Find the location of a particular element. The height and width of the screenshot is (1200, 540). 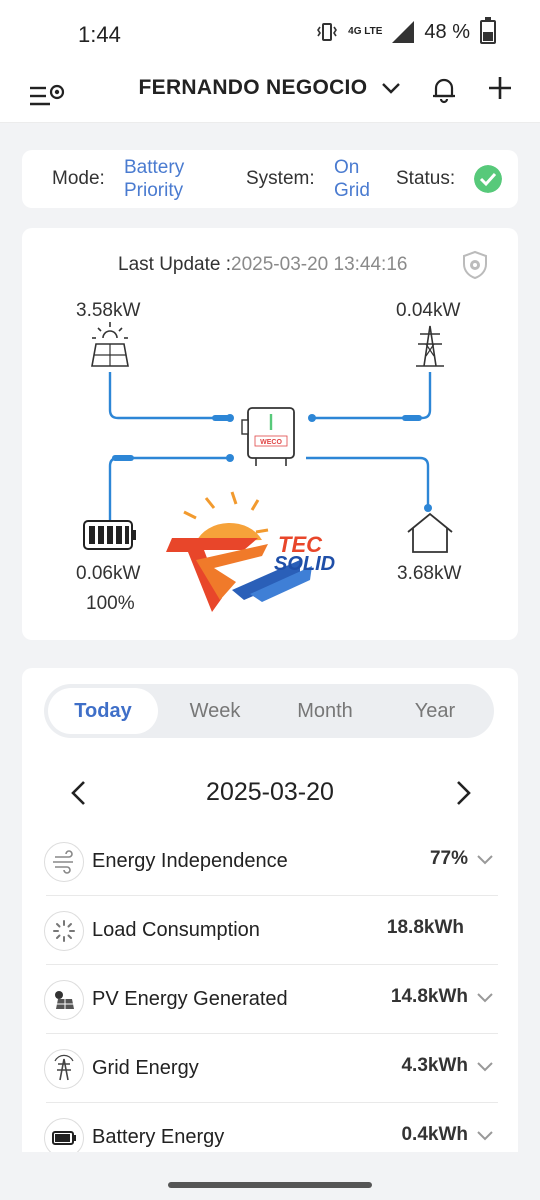

inverter-brand: WECO is located at coordinates (271, 442).